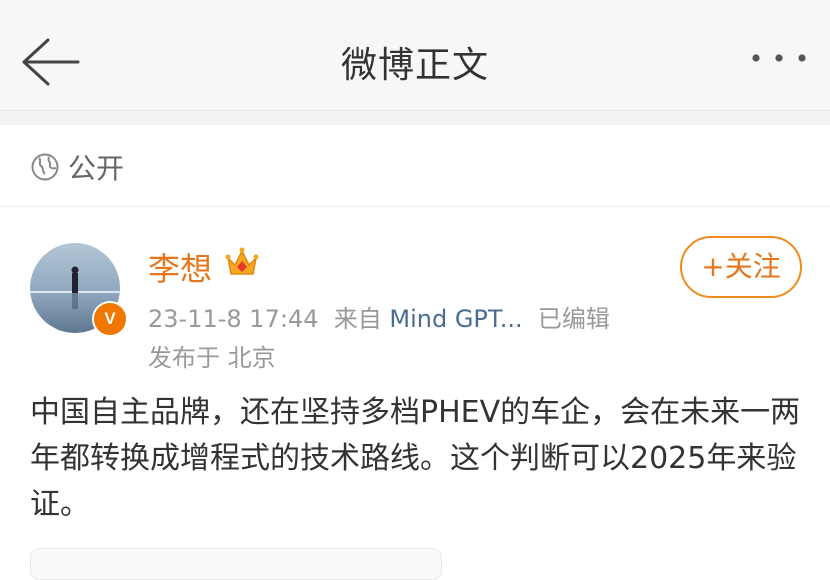 The image size is (830, 580). What do you see at coordinates (184, 358) in the screenshot?
I see `location-prefix: 发布于` at bounding box center [184, 358].